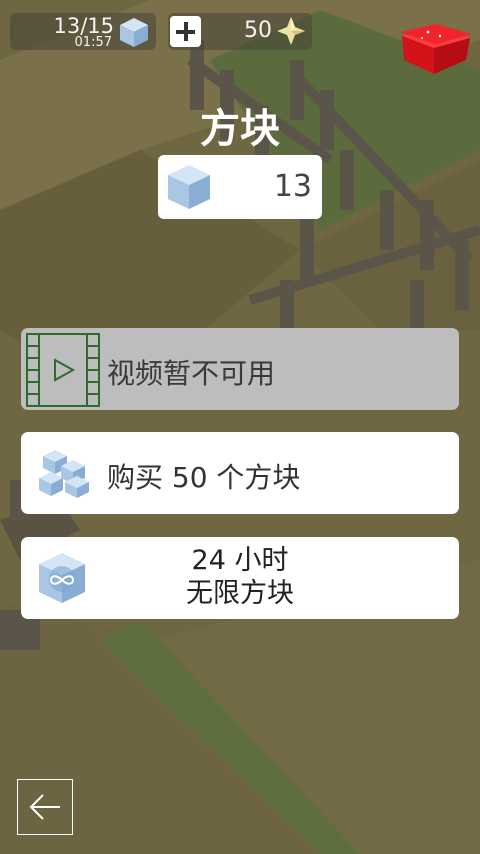 The image size is (480, 854). I want to click on star-count-text: 50, so click(258, 30).